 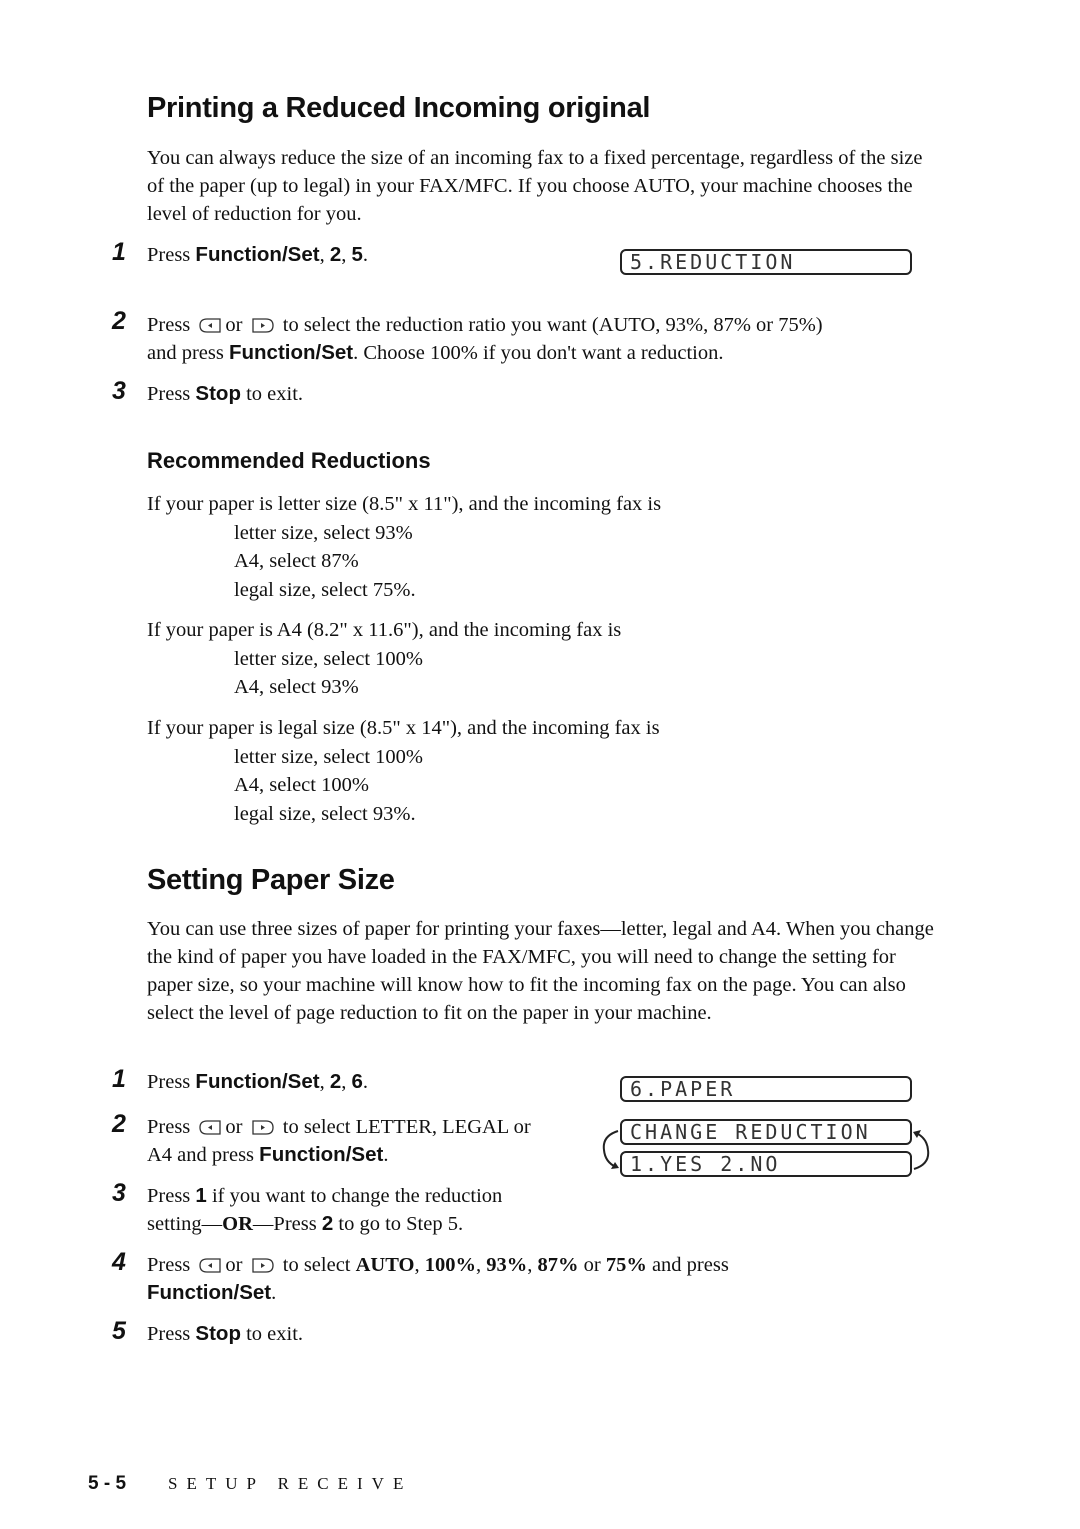 What do you see at coordinates (766, 1132) in the screenshot?
I see `lcd-display-change-reduction: CHANGE REDUCTION` at bounding box center [766, 1132].